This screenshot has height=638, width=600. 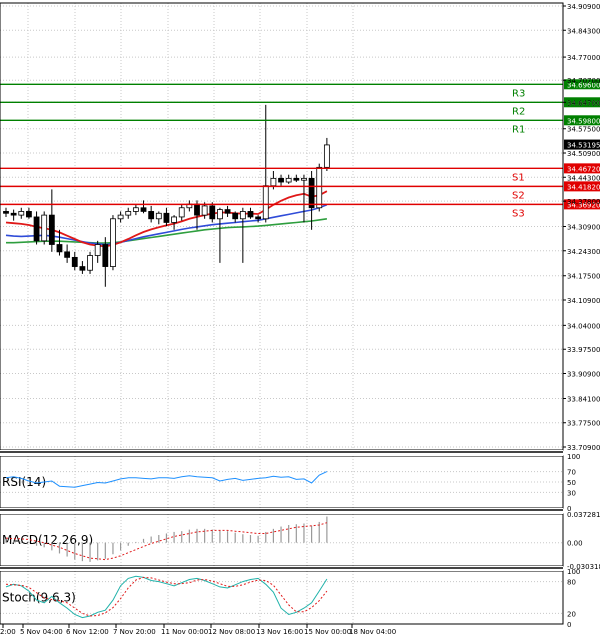 What do you see at coordinates (8, 632) in the screenshot?
I see `time-tick-label: 2:00` at bounding box center [8, 632].